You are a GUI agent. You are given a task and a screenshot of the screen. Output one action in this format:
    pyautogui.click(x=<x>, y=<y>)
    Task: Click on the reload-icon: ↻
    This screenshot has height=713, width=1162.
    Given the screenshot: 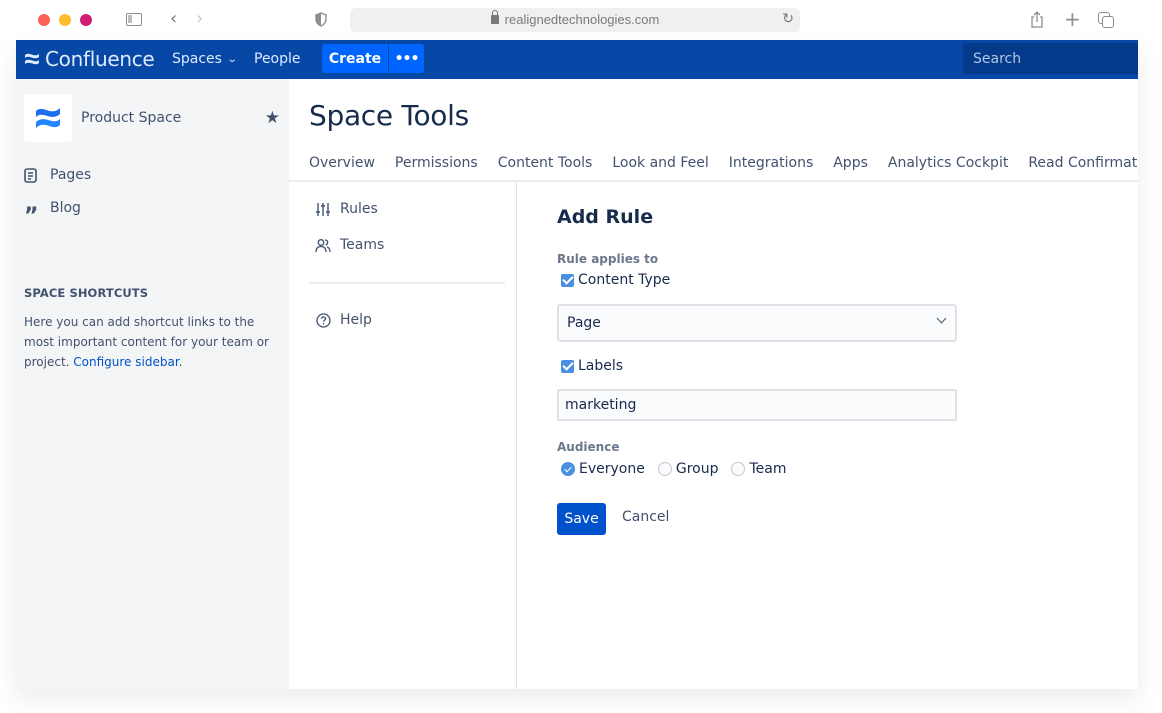 What is the action you would take?
    pyautogui.click(x=788, y=19)
    